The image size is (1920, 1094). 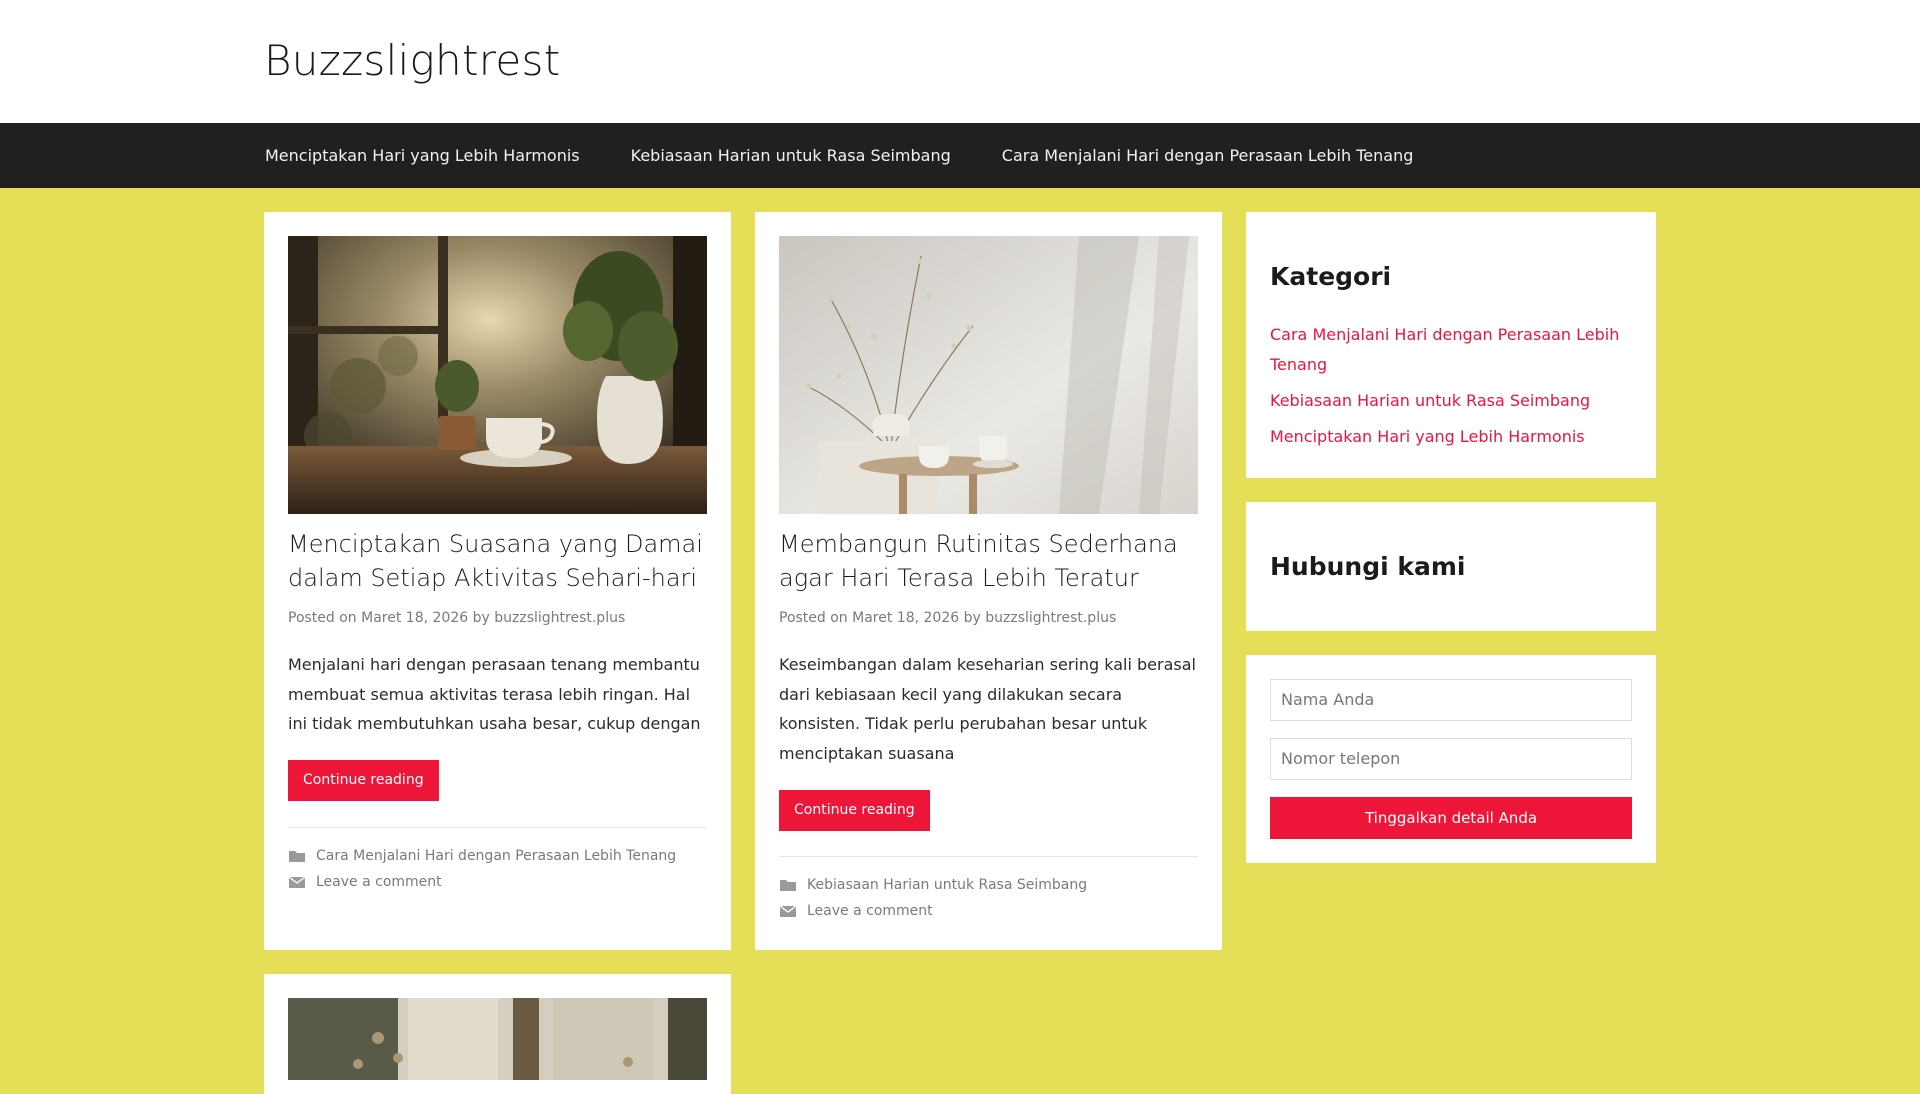 What do you see at coordinates (947, 885) in the screenshot?
I see `post-category-link: Kebiasaan Harian untuk Rasa Seimbang` at bounding box center [947, 885].